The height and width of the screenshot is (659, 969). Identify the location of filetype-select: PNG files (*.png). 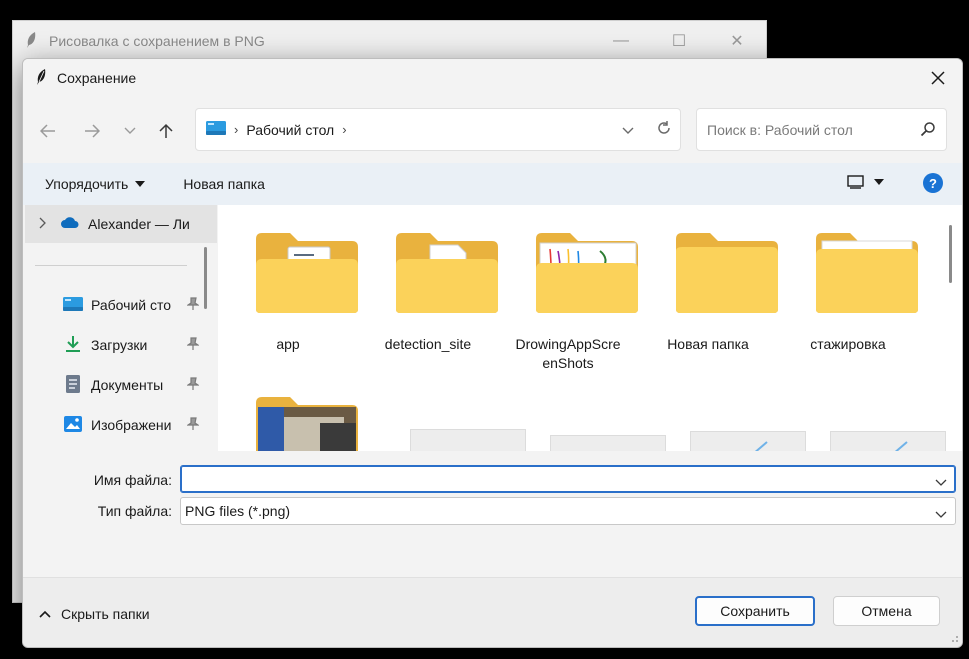
(568, 511).